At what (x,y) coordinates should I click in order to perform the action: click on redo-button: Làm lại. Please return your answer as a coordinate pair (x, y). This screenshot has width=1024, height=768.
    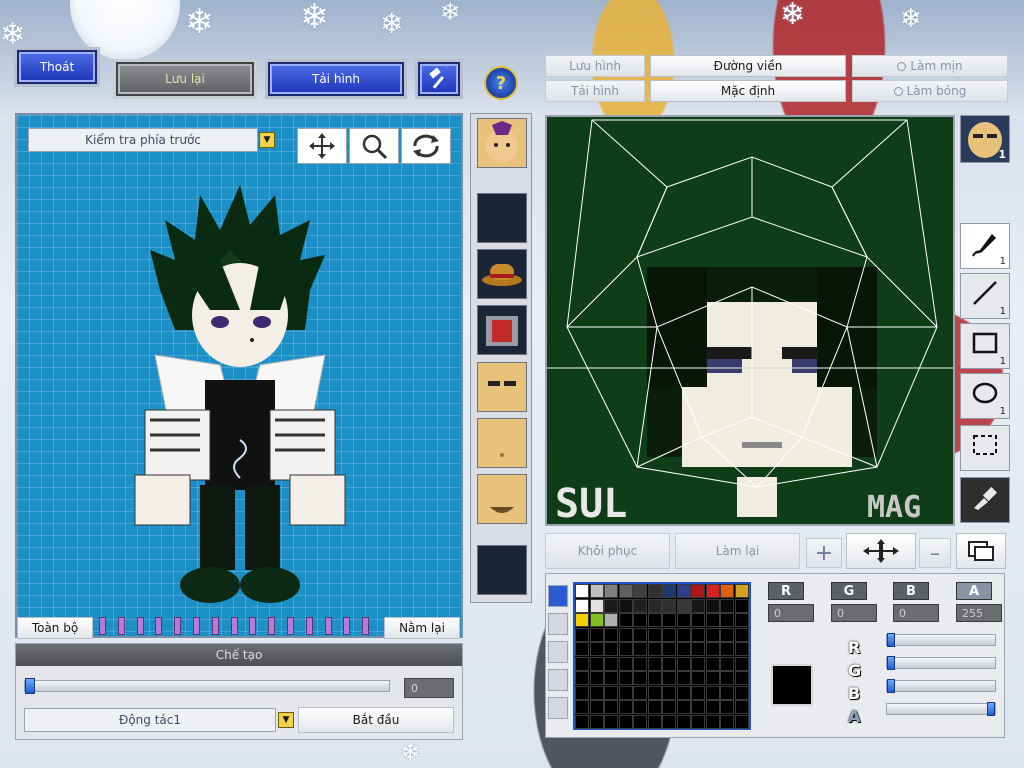
    Looking at the image, I should click on (737, 551).